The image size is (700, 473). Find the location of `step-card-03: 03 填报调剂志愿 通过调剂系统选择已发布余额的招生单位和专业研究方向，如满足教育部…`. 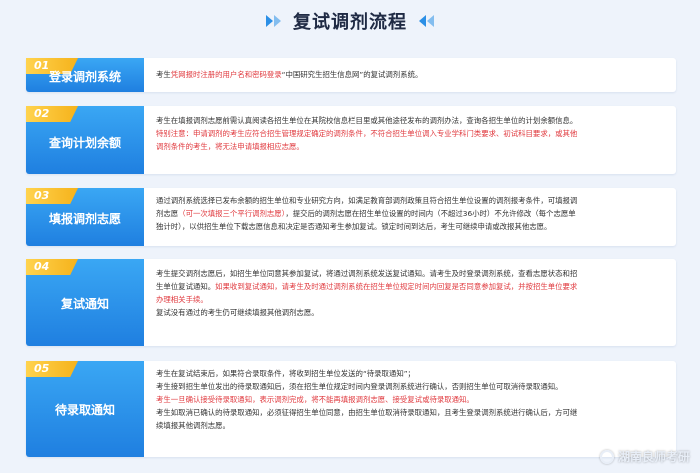

step-card-03: 03 填报调剂志愿 通过调剂系统选择已发布余额的招生单位和专业研究方向，如满足教育部… is located at coordinates (351, 217).